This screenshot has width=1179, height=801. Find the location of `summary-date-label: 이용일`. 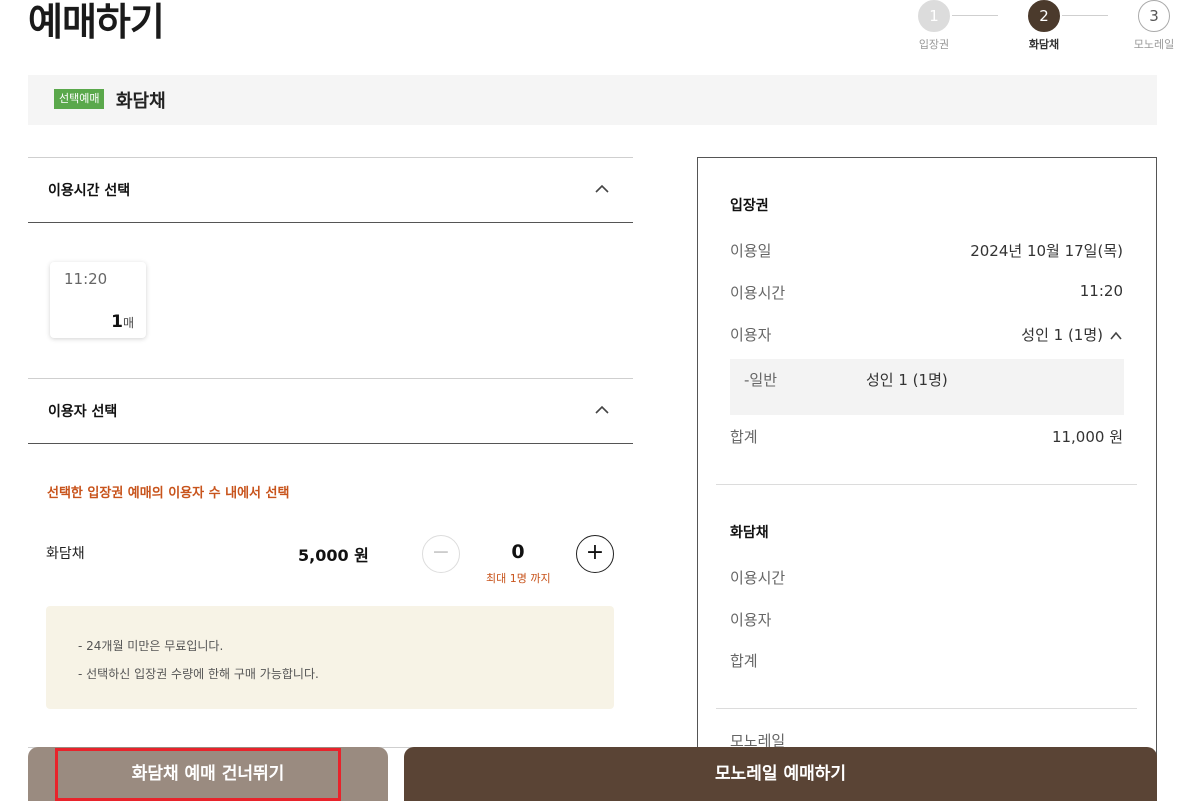

summary-date-label: 이용일 is located at coordinates (751, 251).